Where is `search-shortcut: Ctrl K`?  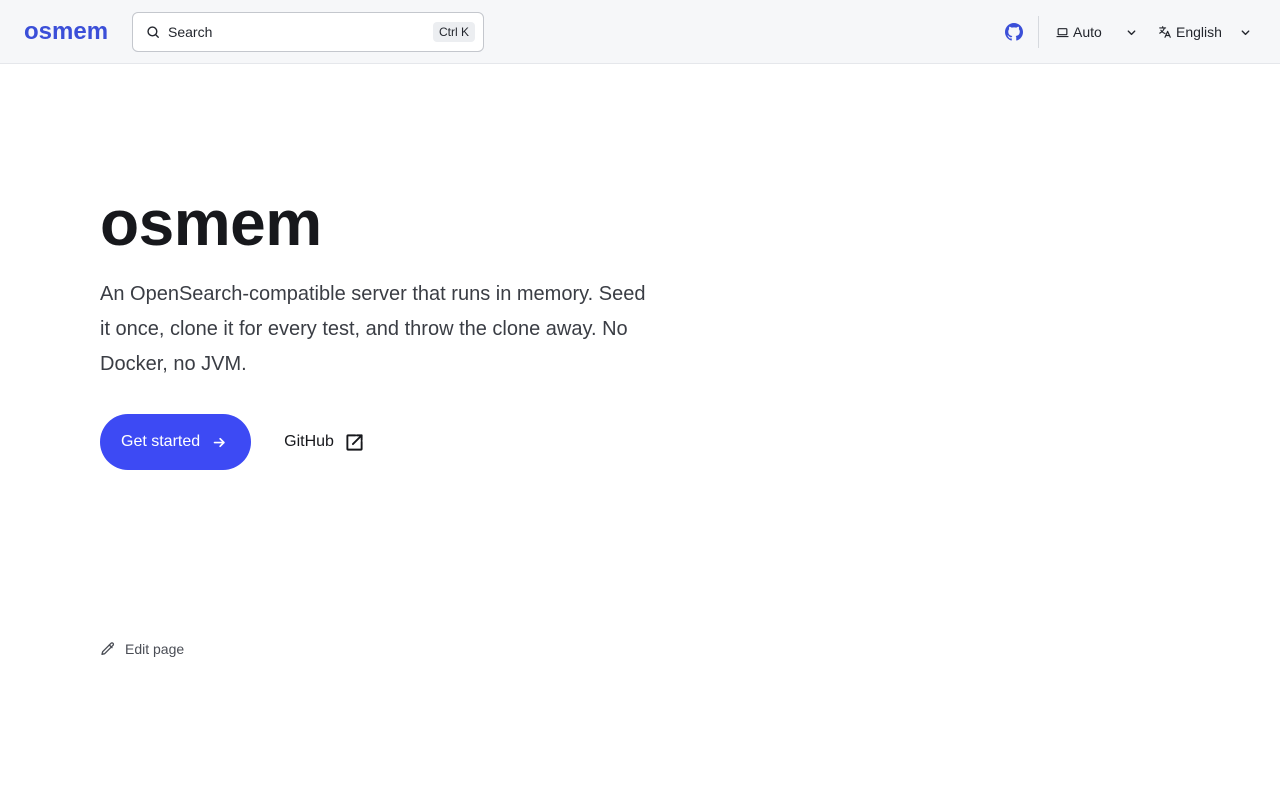 search-shortcut: Ctrl K is located at coordinates (454, 32).